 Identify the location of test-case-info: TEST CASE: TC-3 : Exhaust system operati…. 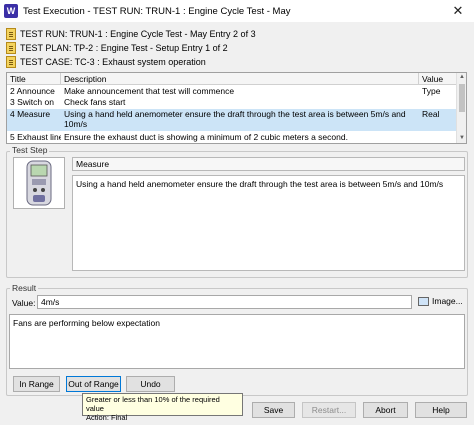
(106, 62).